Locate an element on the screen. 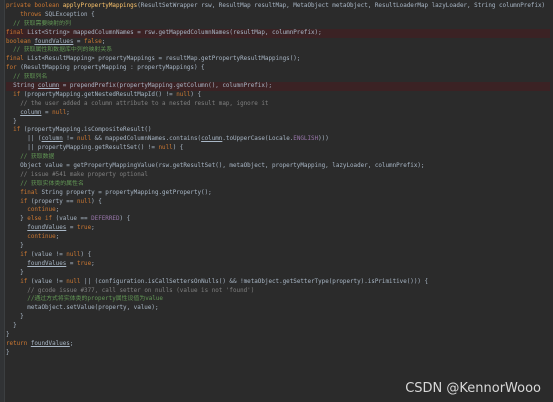 Image resolution: width=553 pixels, height=402 pixels. code-line: // 获取数据 is located at coordinates (279, 157).